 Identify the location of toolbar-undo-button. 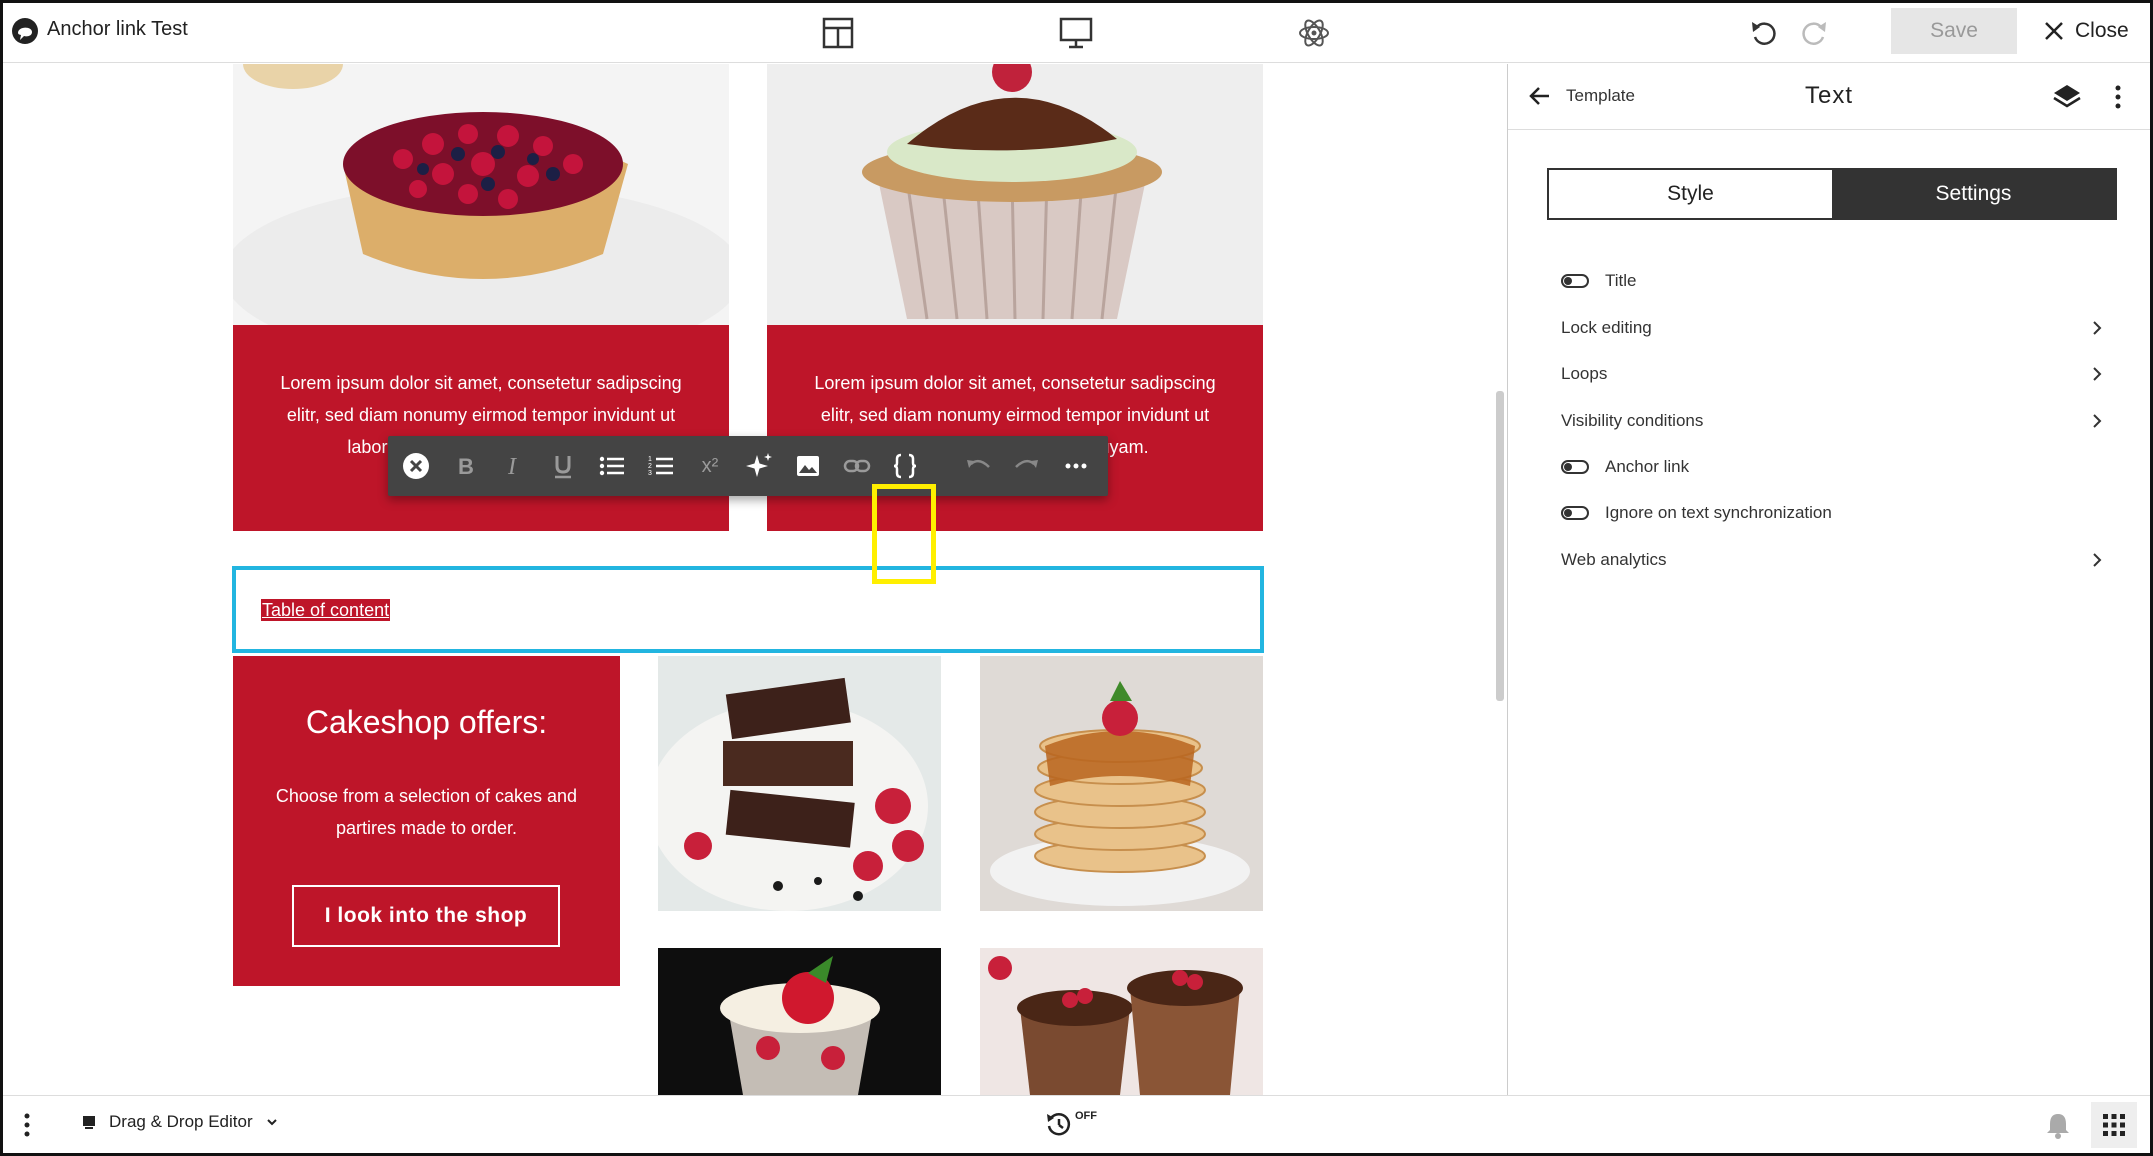
(978, 466).